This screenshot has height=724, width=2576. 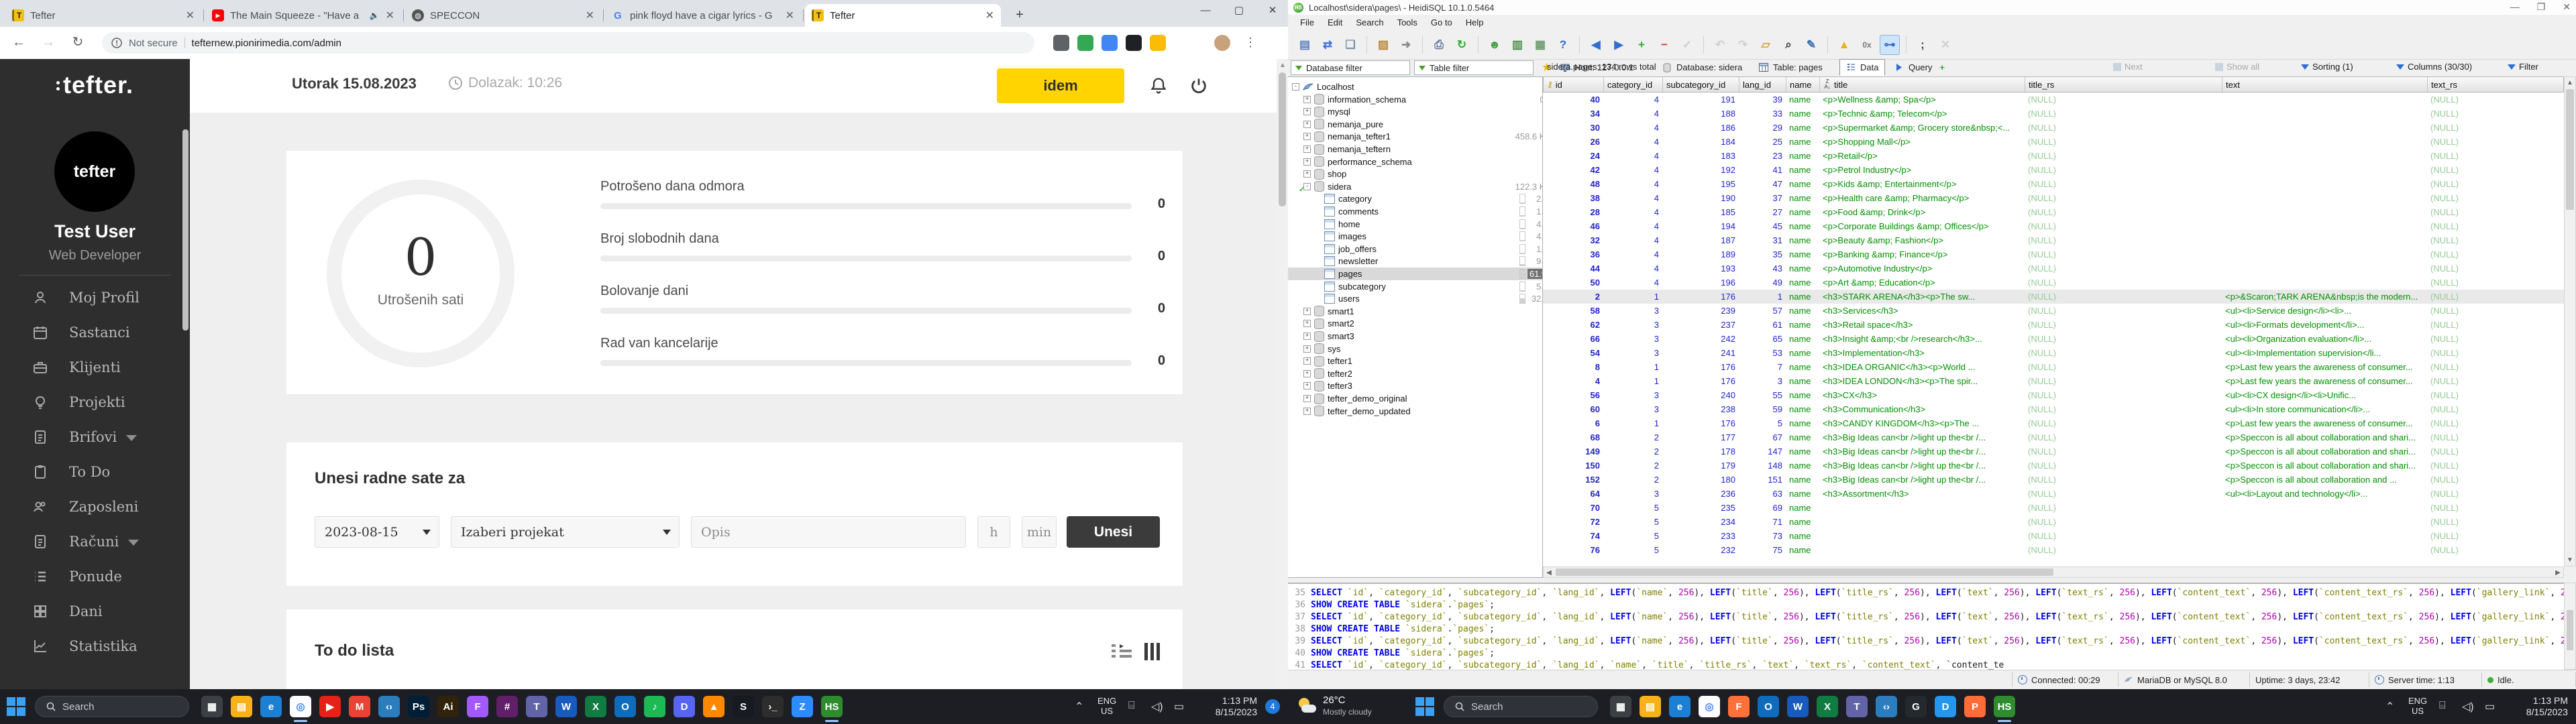 What do you see at coordinates (1415, 361) in the screenshot?
I see `tree-node-tefter1: + tefter1` at bounding box center [1415, 361].